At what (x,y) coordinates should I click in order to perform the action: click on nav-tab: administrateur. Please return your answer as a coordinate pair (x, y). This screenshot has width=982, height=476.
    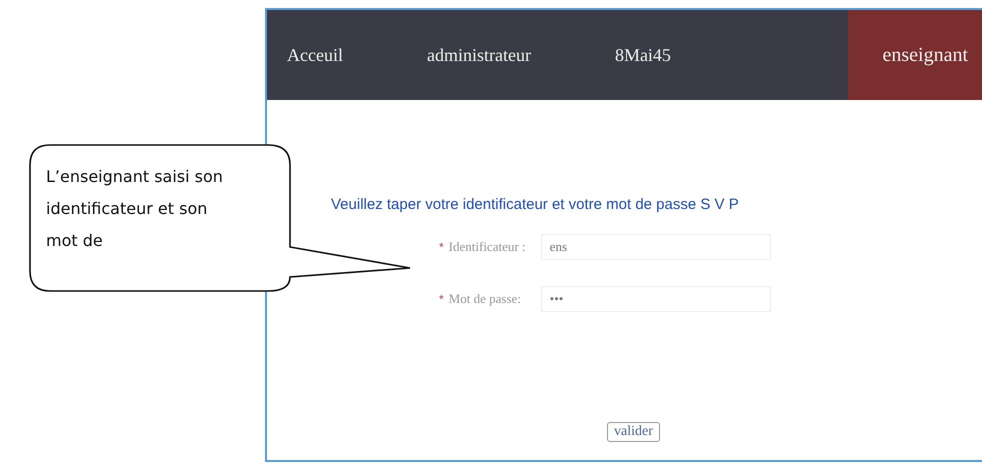
    Looking at the image, I should click on (478, 55).